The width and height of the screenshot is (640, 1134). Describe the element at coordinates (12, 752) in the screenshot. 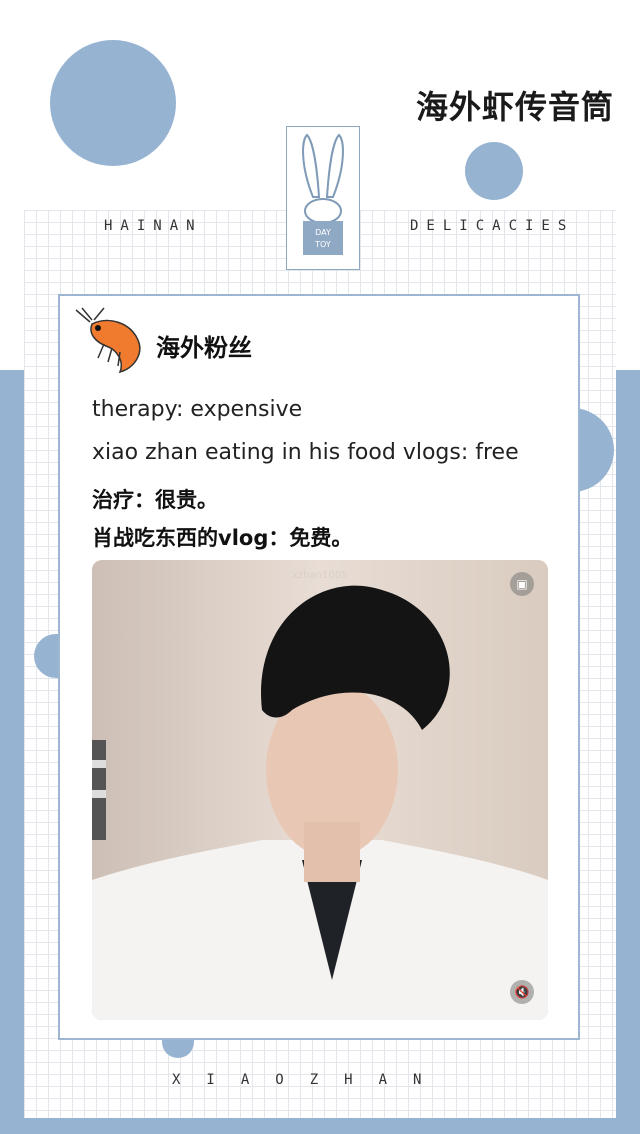

I see `decor-band-left` at that location.